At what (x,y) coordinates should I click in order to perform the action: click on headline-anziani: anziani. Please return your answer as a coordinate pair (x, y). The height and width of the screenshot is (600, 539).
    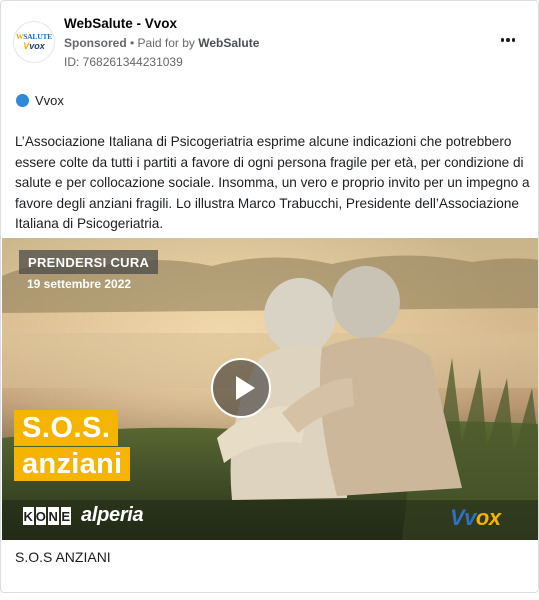
    Looking at the image, I should click on (72, 464).